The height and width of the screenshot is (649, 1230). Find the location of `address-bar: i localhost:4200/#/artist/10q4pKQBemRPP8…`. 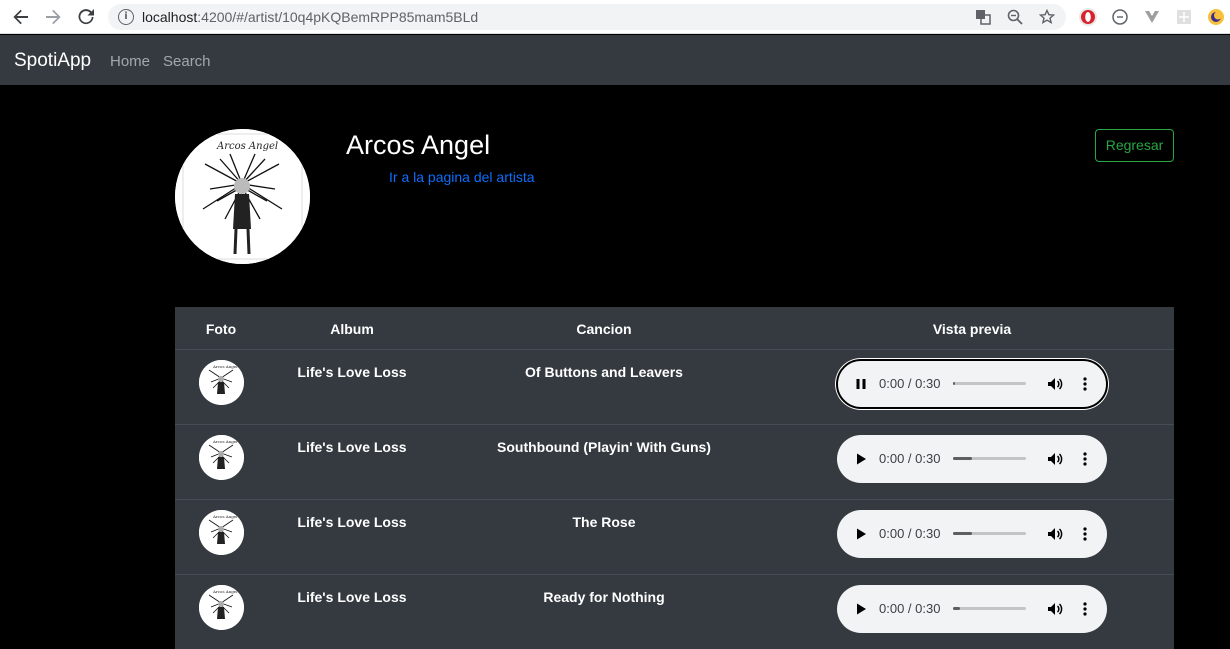

address-bar: i localhost:4200/#/artist/10q4pKQBemRPP8… is located at coordinates (587, 17).